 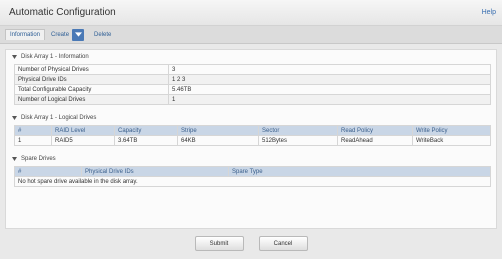 What do you see at coordinates (146, 140) in the screenshot?
I see `table-cell: 3.64TB` at bounding box center [146, 140].